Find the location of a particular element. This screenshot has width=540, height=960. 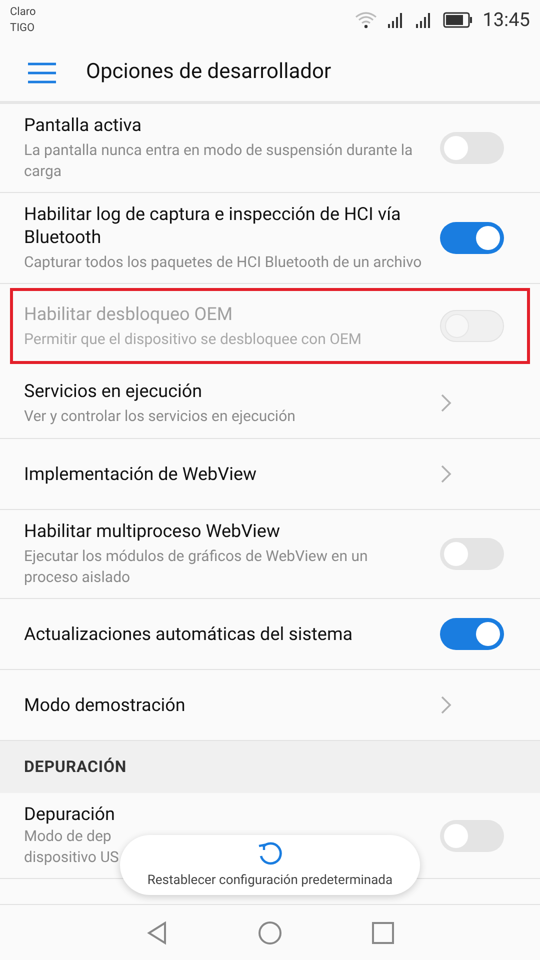

setting-description: Ver y controlar los servicios en ejecución is located at coordinates (160, 416).